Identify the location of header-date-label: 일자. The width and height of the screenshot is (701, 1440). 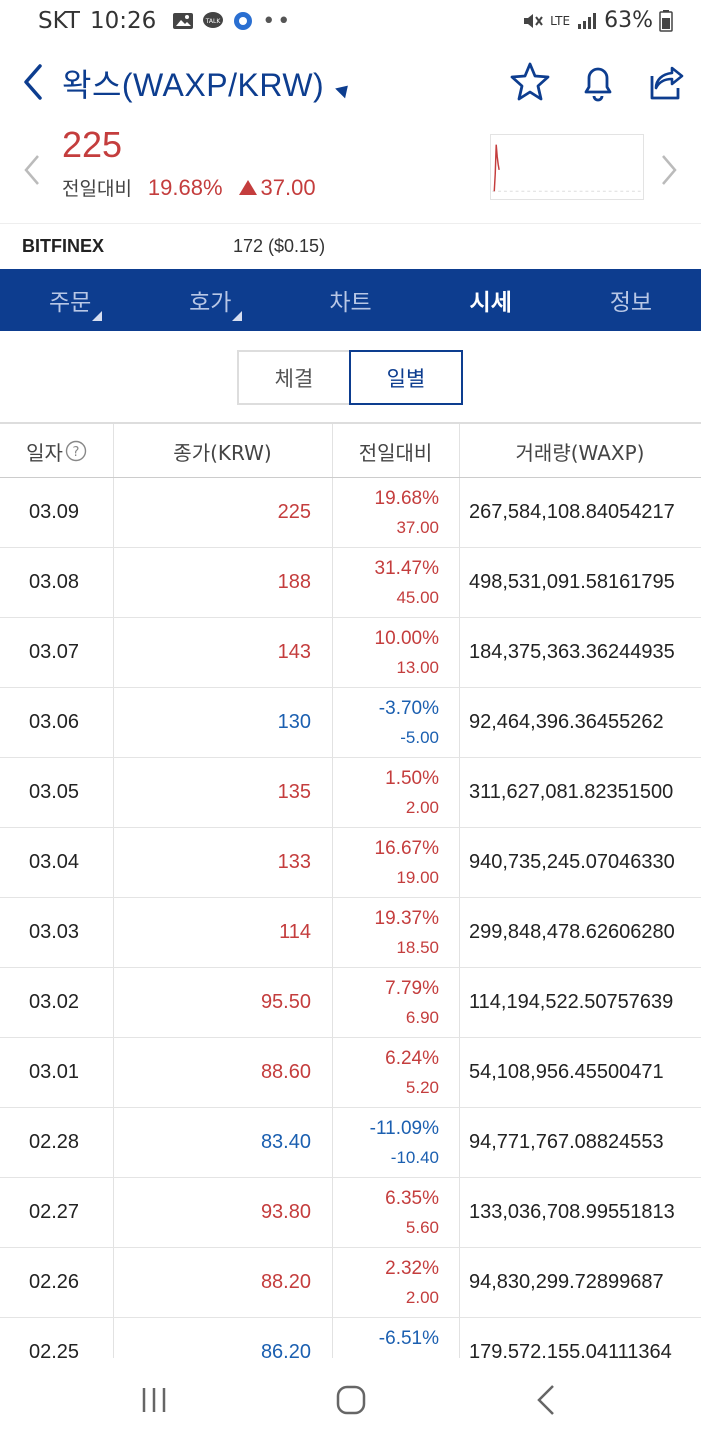
(44, 452).